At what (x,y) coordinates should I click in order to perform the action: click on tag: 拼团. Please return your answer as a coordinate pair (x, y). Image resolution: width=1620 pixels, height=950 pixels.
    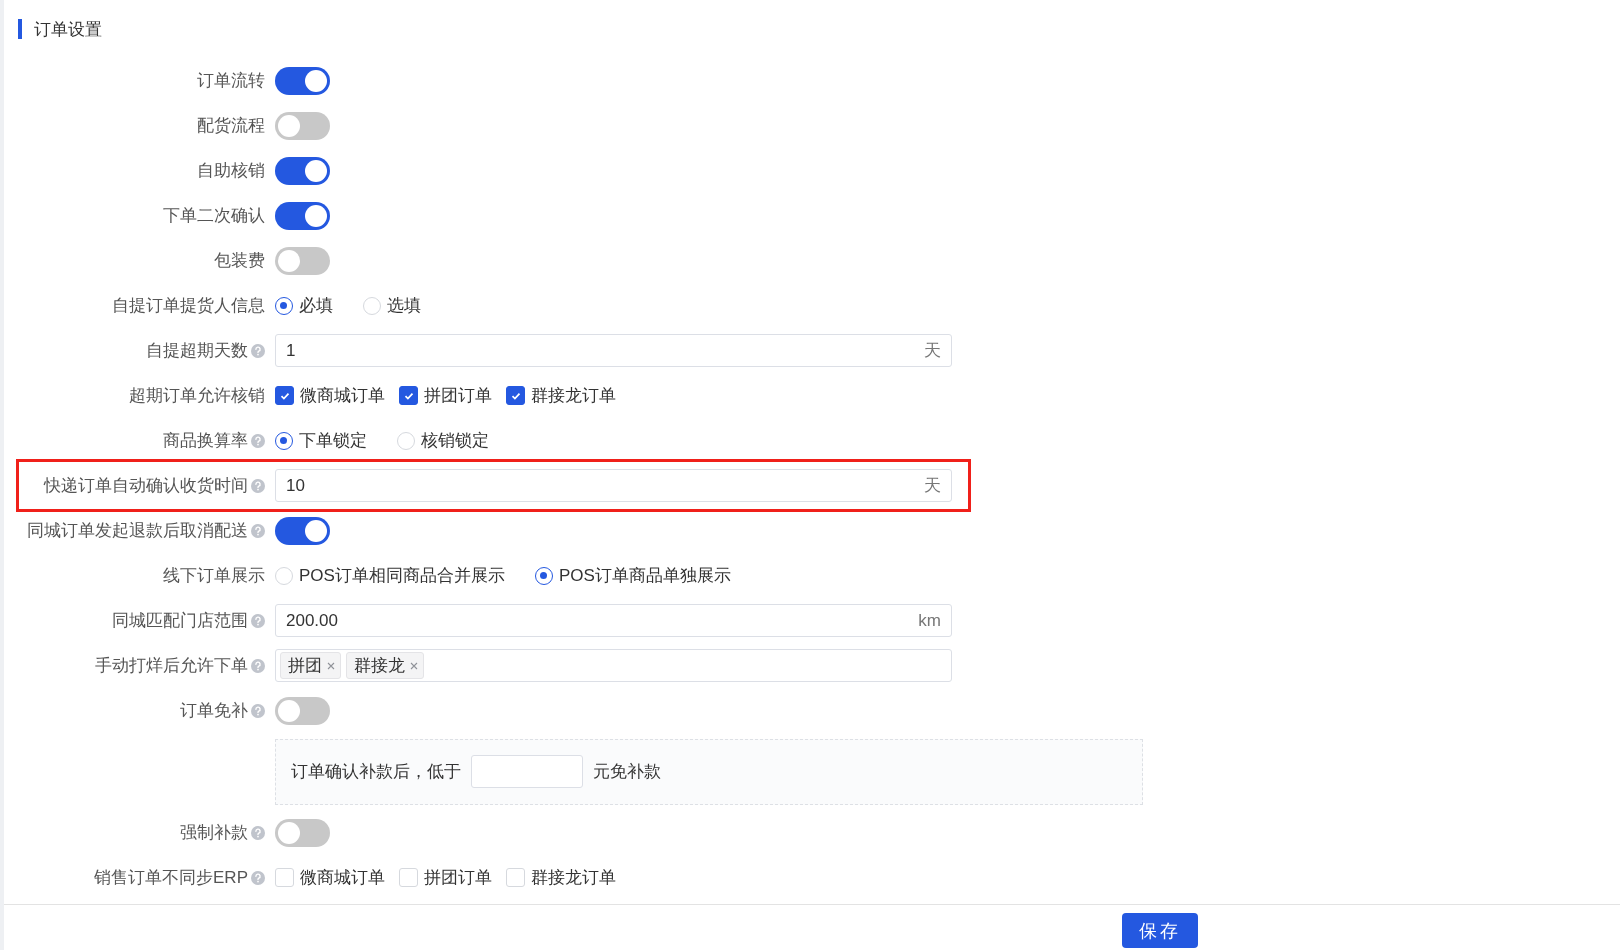
    Looking at the image, I should click on (310, 665).